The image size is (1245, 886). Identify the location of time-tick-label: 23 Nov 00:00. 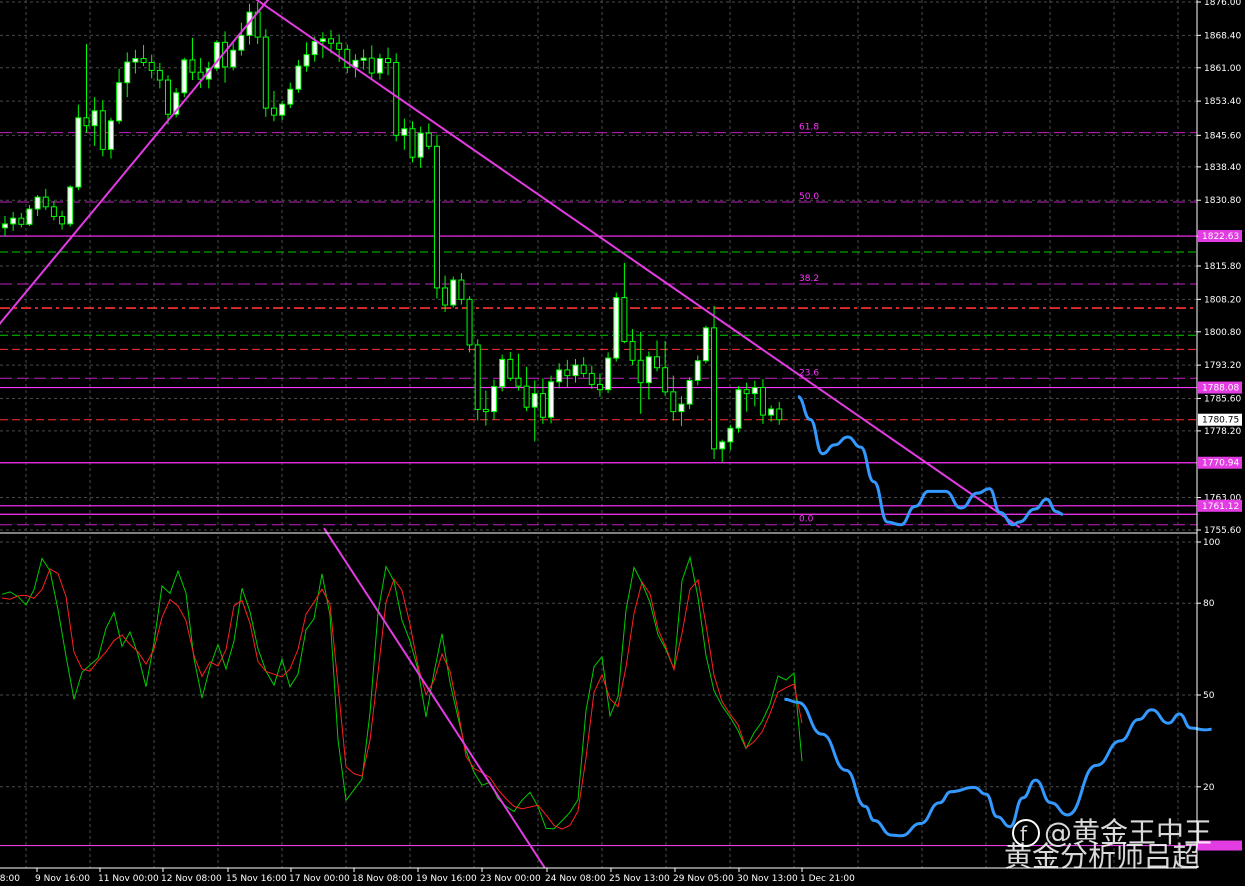
(510, 879).